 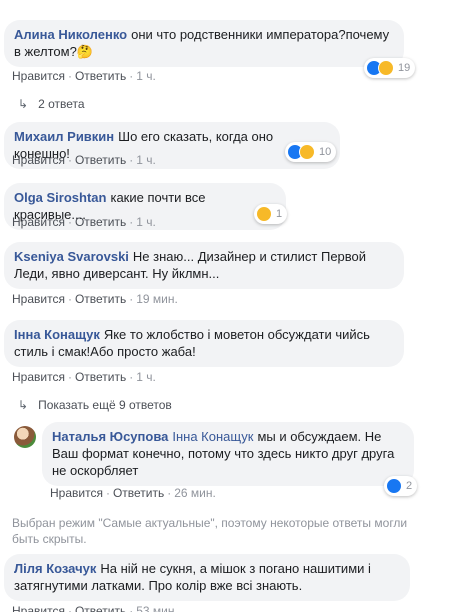 What do you see at coordinates (64, 136) in the screenshot?
I see `comment-author: Михаил Ривкин` at bounding box center [64, 136].